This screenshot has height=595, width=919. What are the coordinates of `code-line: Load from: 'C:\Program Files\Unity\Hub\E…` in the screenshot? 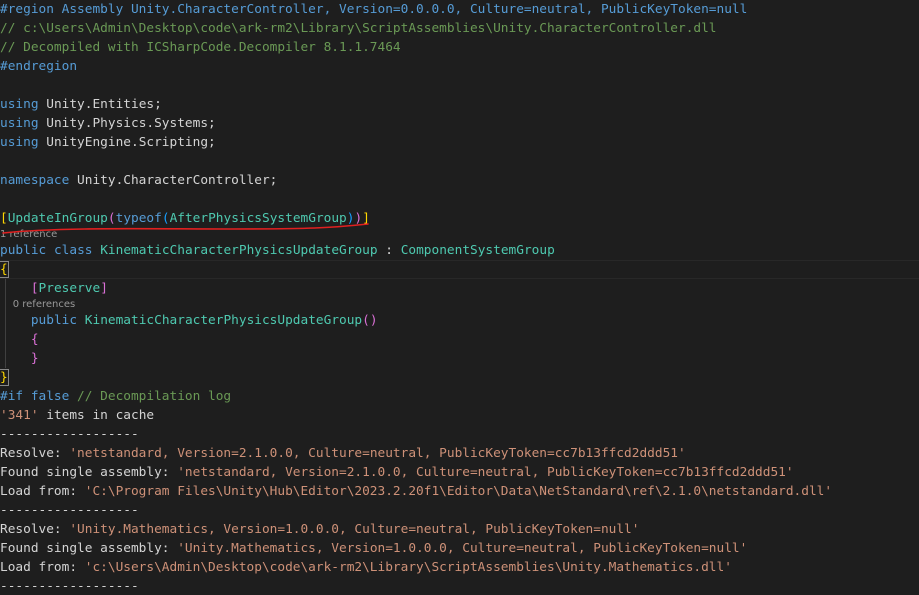 It's located at (416, 491).